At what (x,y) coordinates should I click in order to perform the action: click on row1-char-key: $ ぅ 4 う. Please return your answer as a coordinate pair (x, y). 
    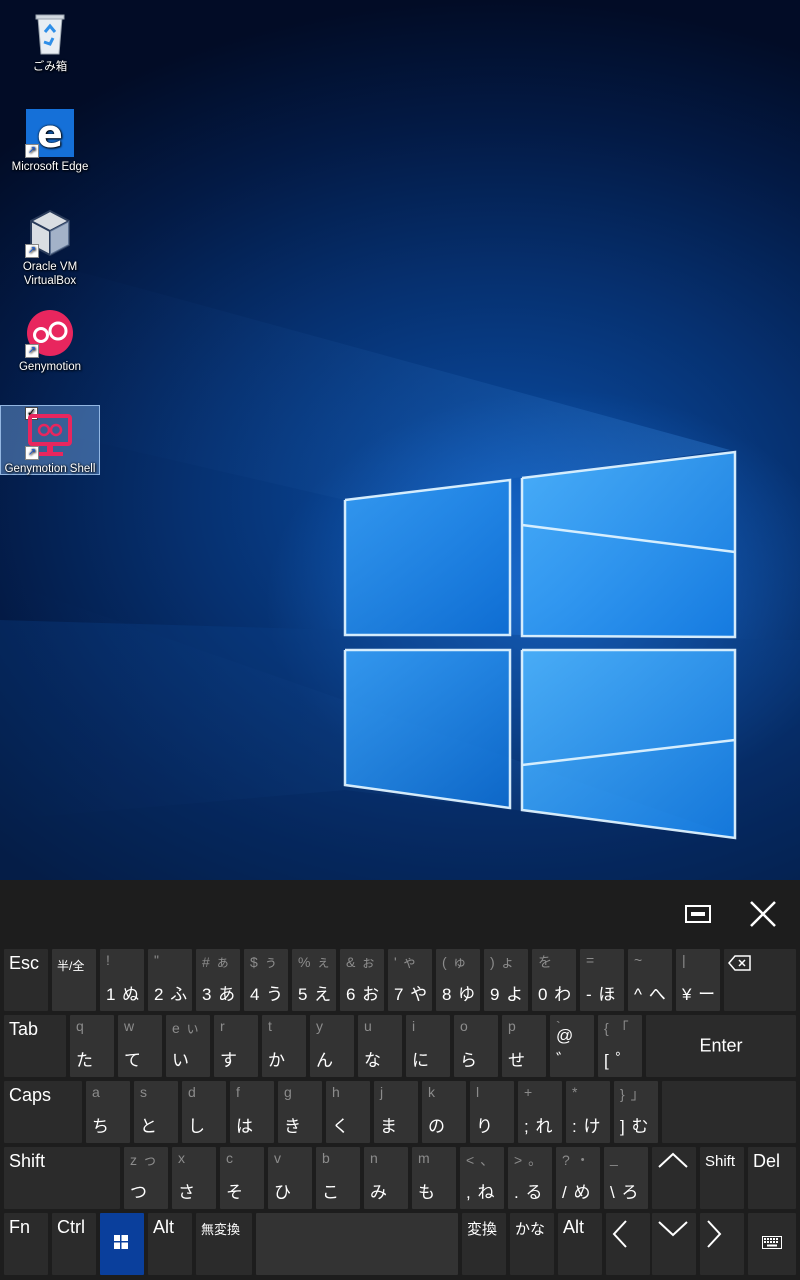
    Looking at the image, I should click on (266, 980).